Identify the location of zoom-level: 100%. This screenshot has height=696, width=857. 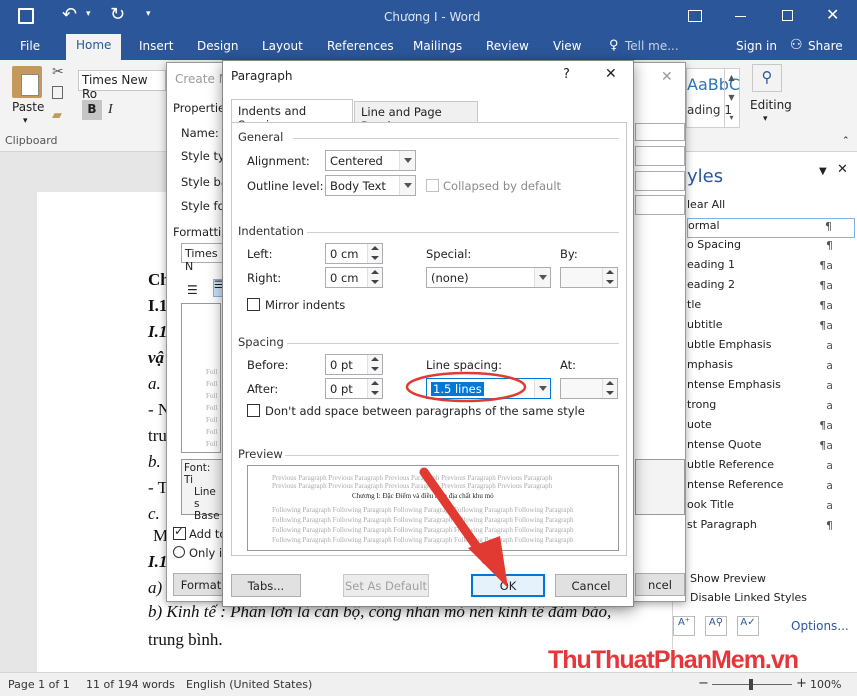
(825, 684).